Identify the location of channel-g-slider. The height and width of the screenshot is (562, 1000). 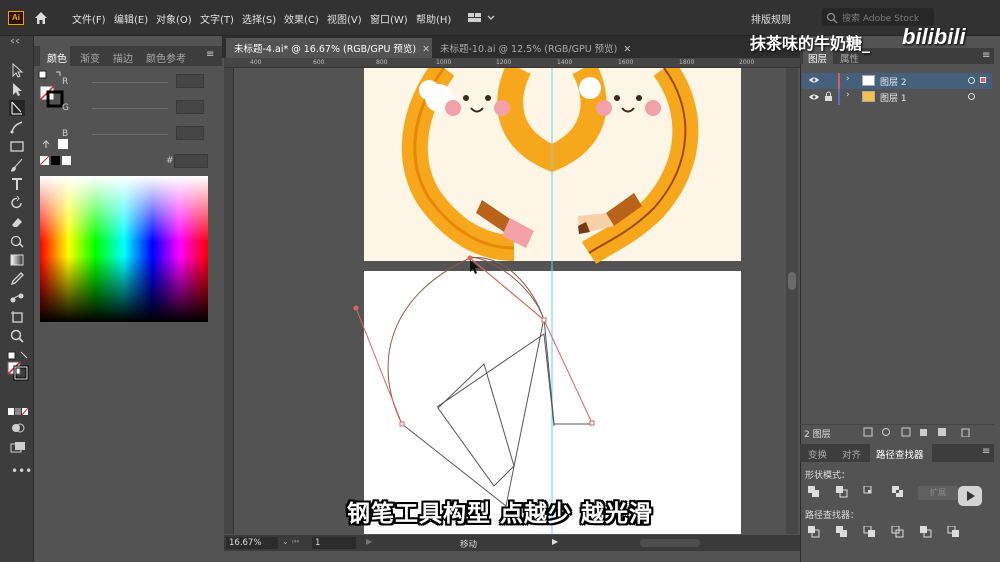
(130, 108).